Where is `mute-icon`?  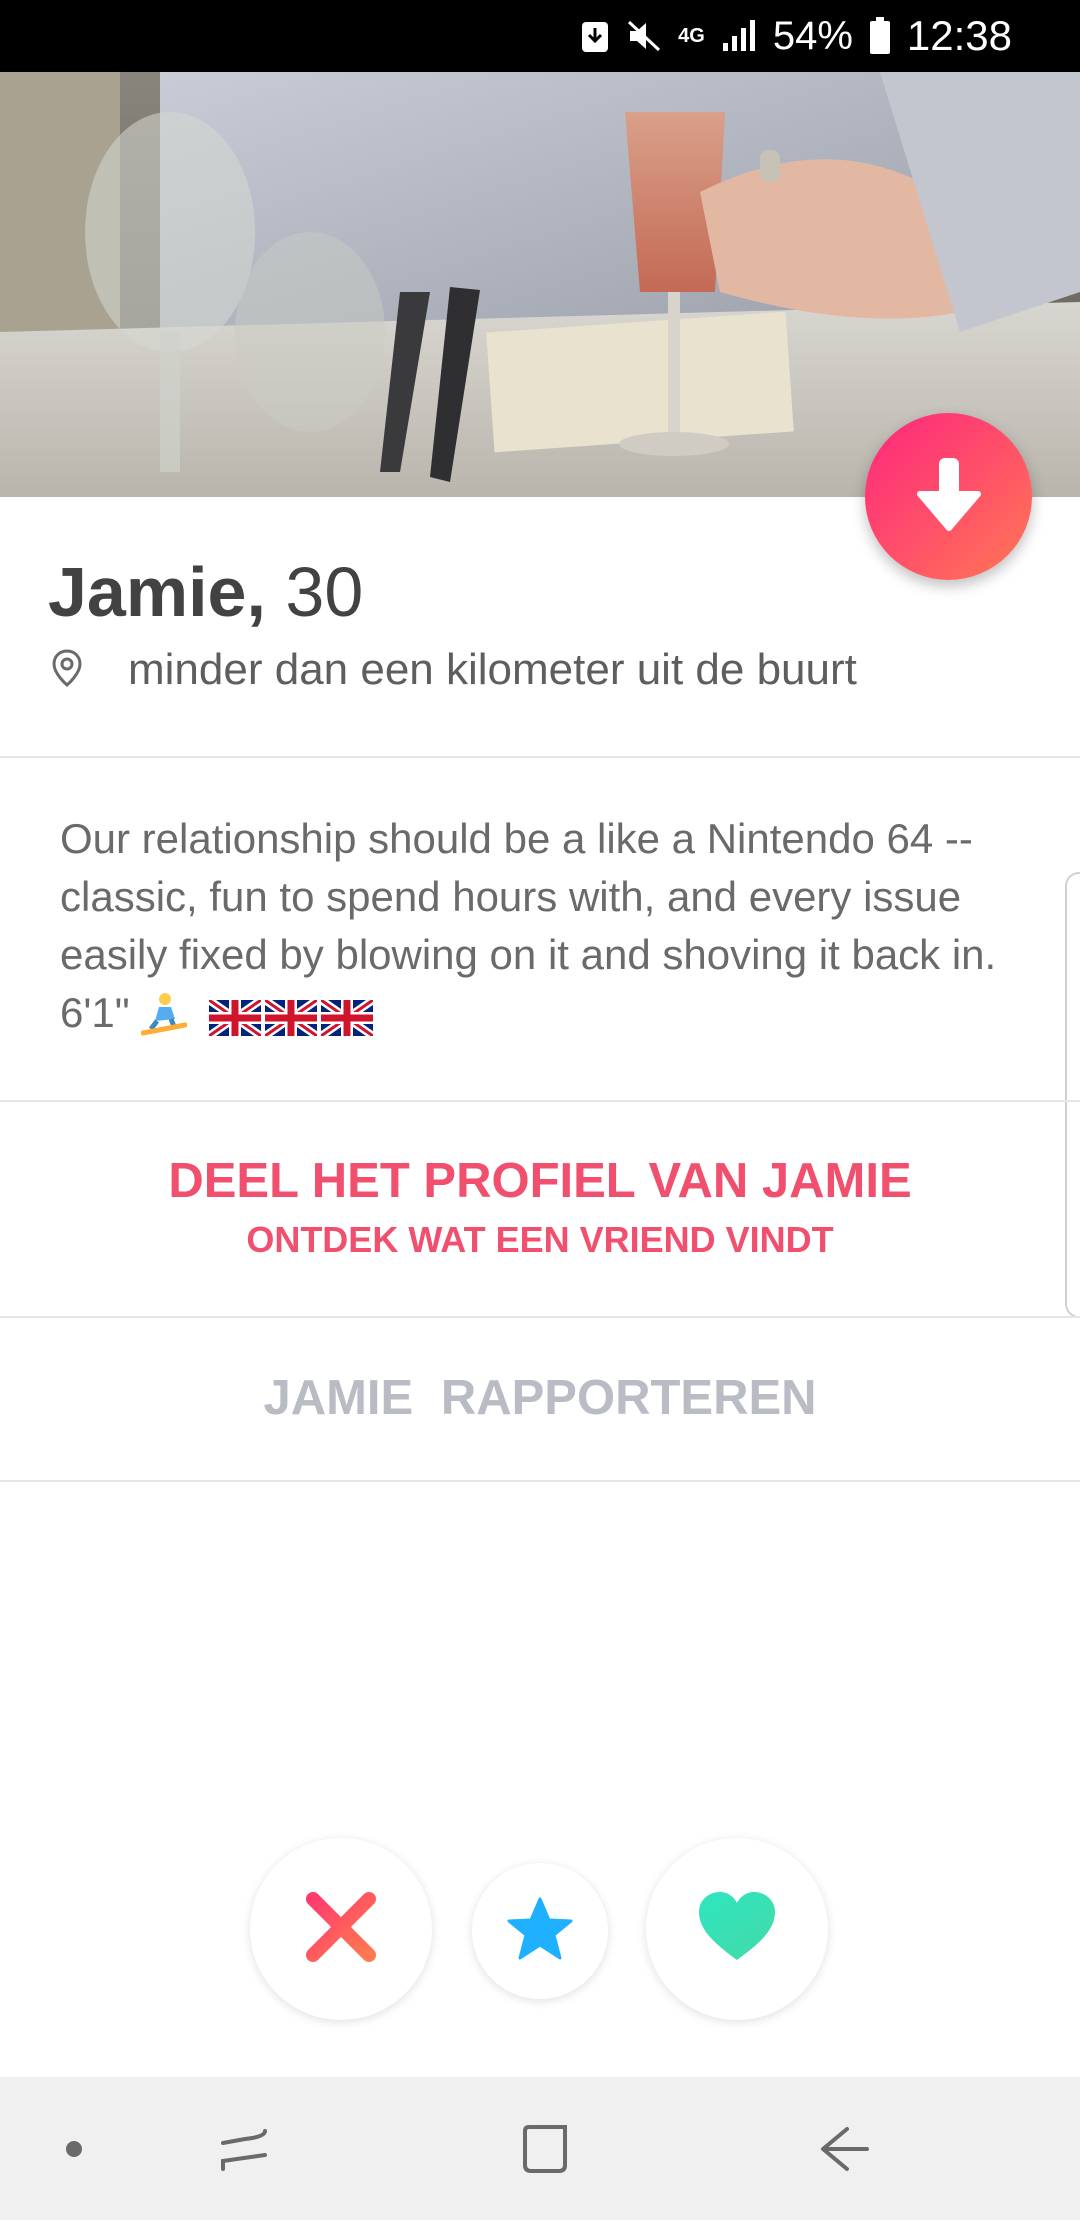 mute-icon is located at coordinates (644, 36).